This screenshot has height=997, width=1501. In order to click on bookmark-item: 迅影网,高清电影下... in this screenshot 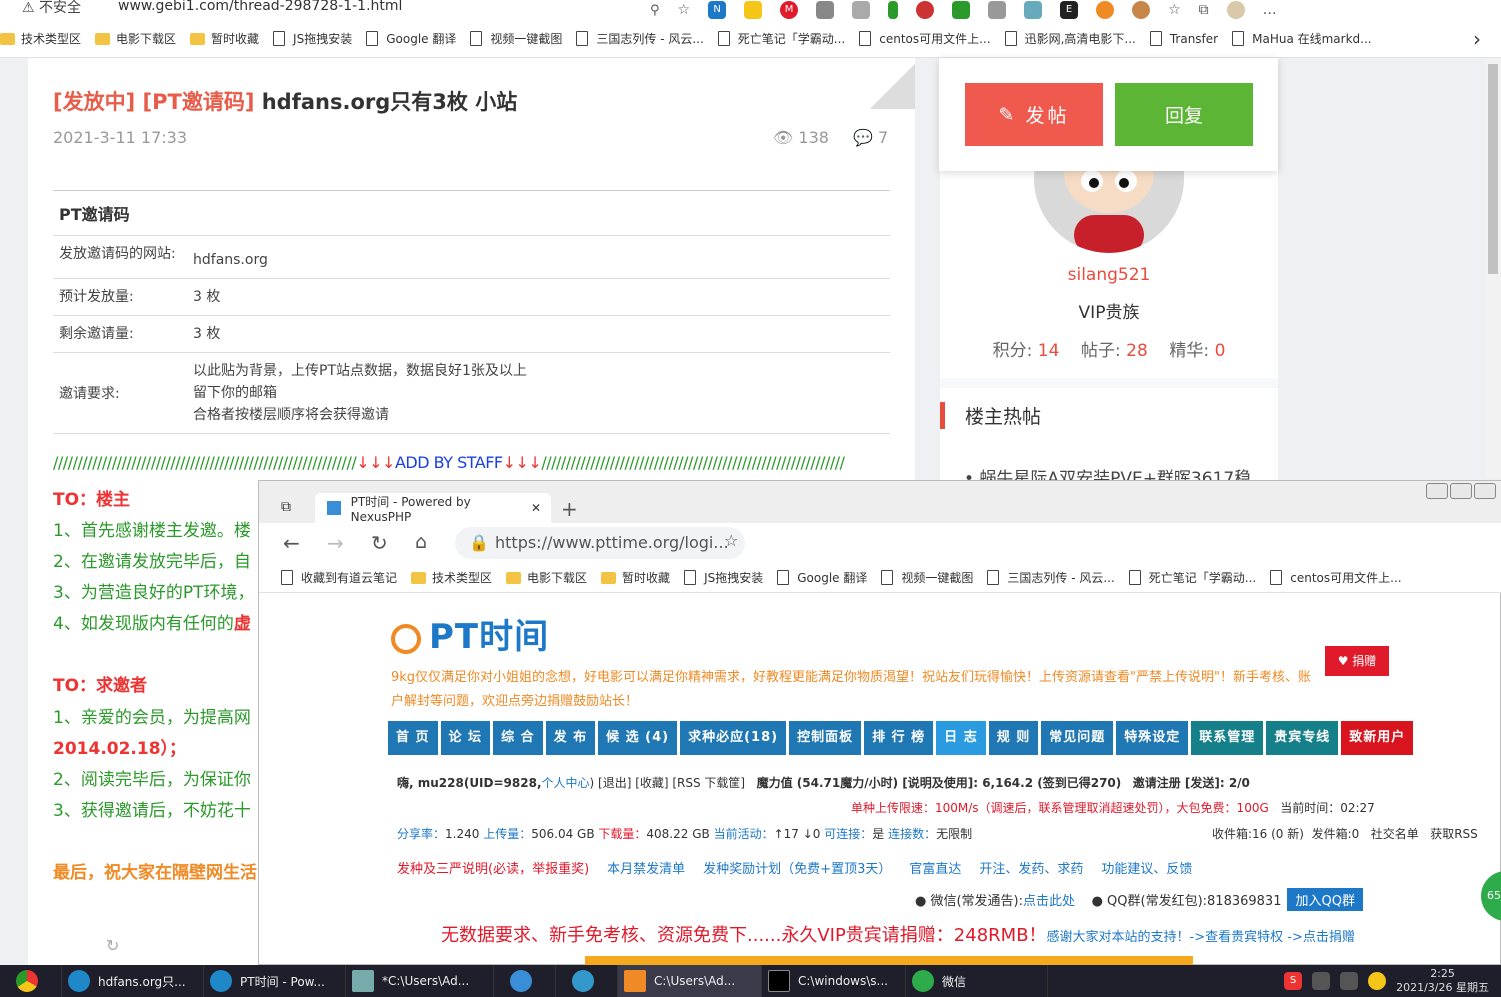, I will do `click(1070, 38)`.